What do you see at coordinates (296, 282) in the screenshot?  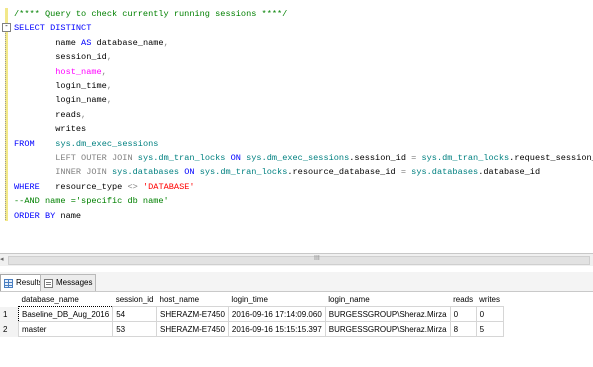 I see `results-tab-strip: Results Messages` at bounding box center [296, 282].